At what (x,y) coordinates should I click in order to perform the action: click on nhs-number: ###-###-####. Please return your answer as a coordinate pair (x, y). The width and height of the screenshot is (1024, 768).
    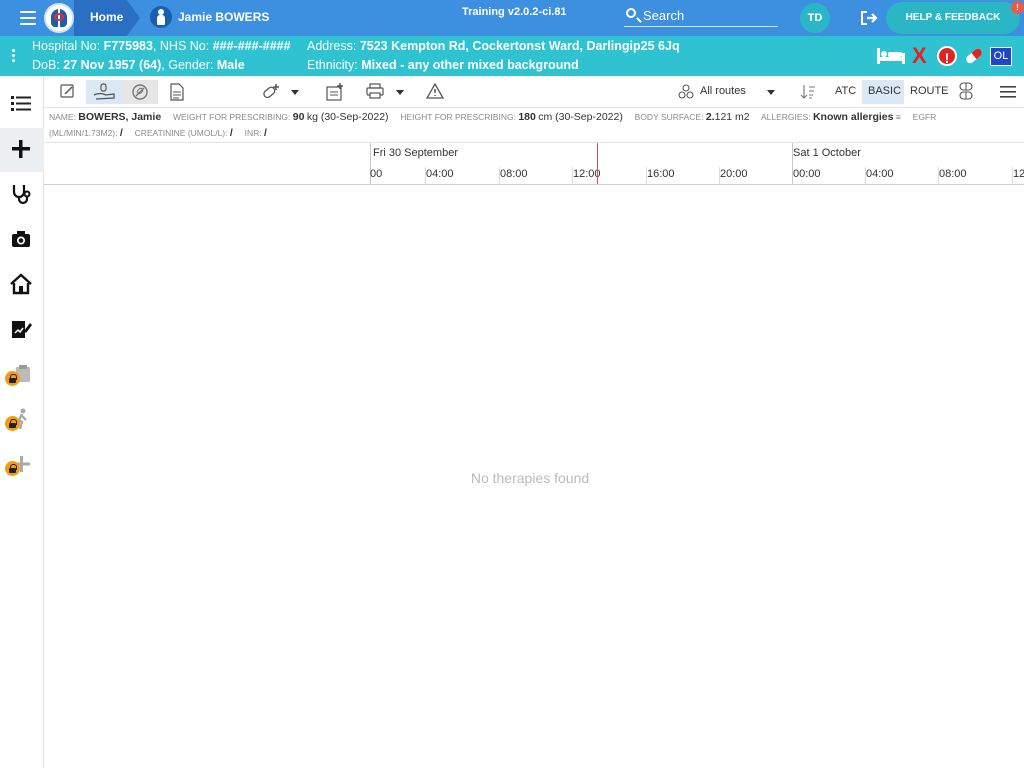
    Looking at the image, I should click on (251, 46).